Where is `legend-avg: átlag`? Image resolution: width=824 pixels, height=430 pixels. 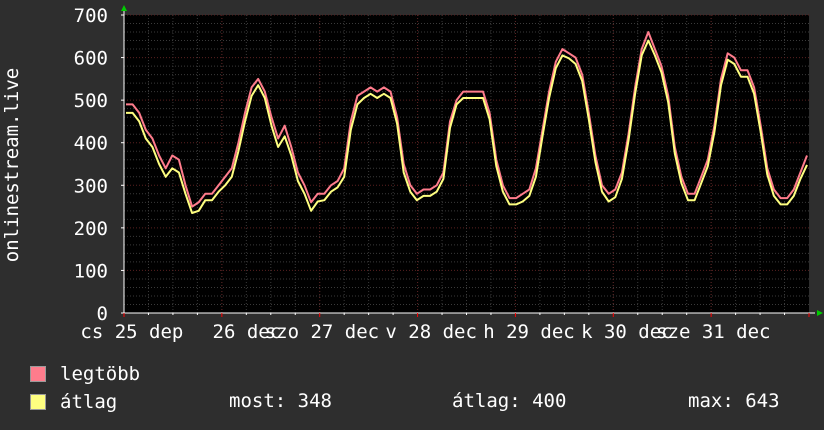
legend-avg: átlag is located at coordinates (73, 402).